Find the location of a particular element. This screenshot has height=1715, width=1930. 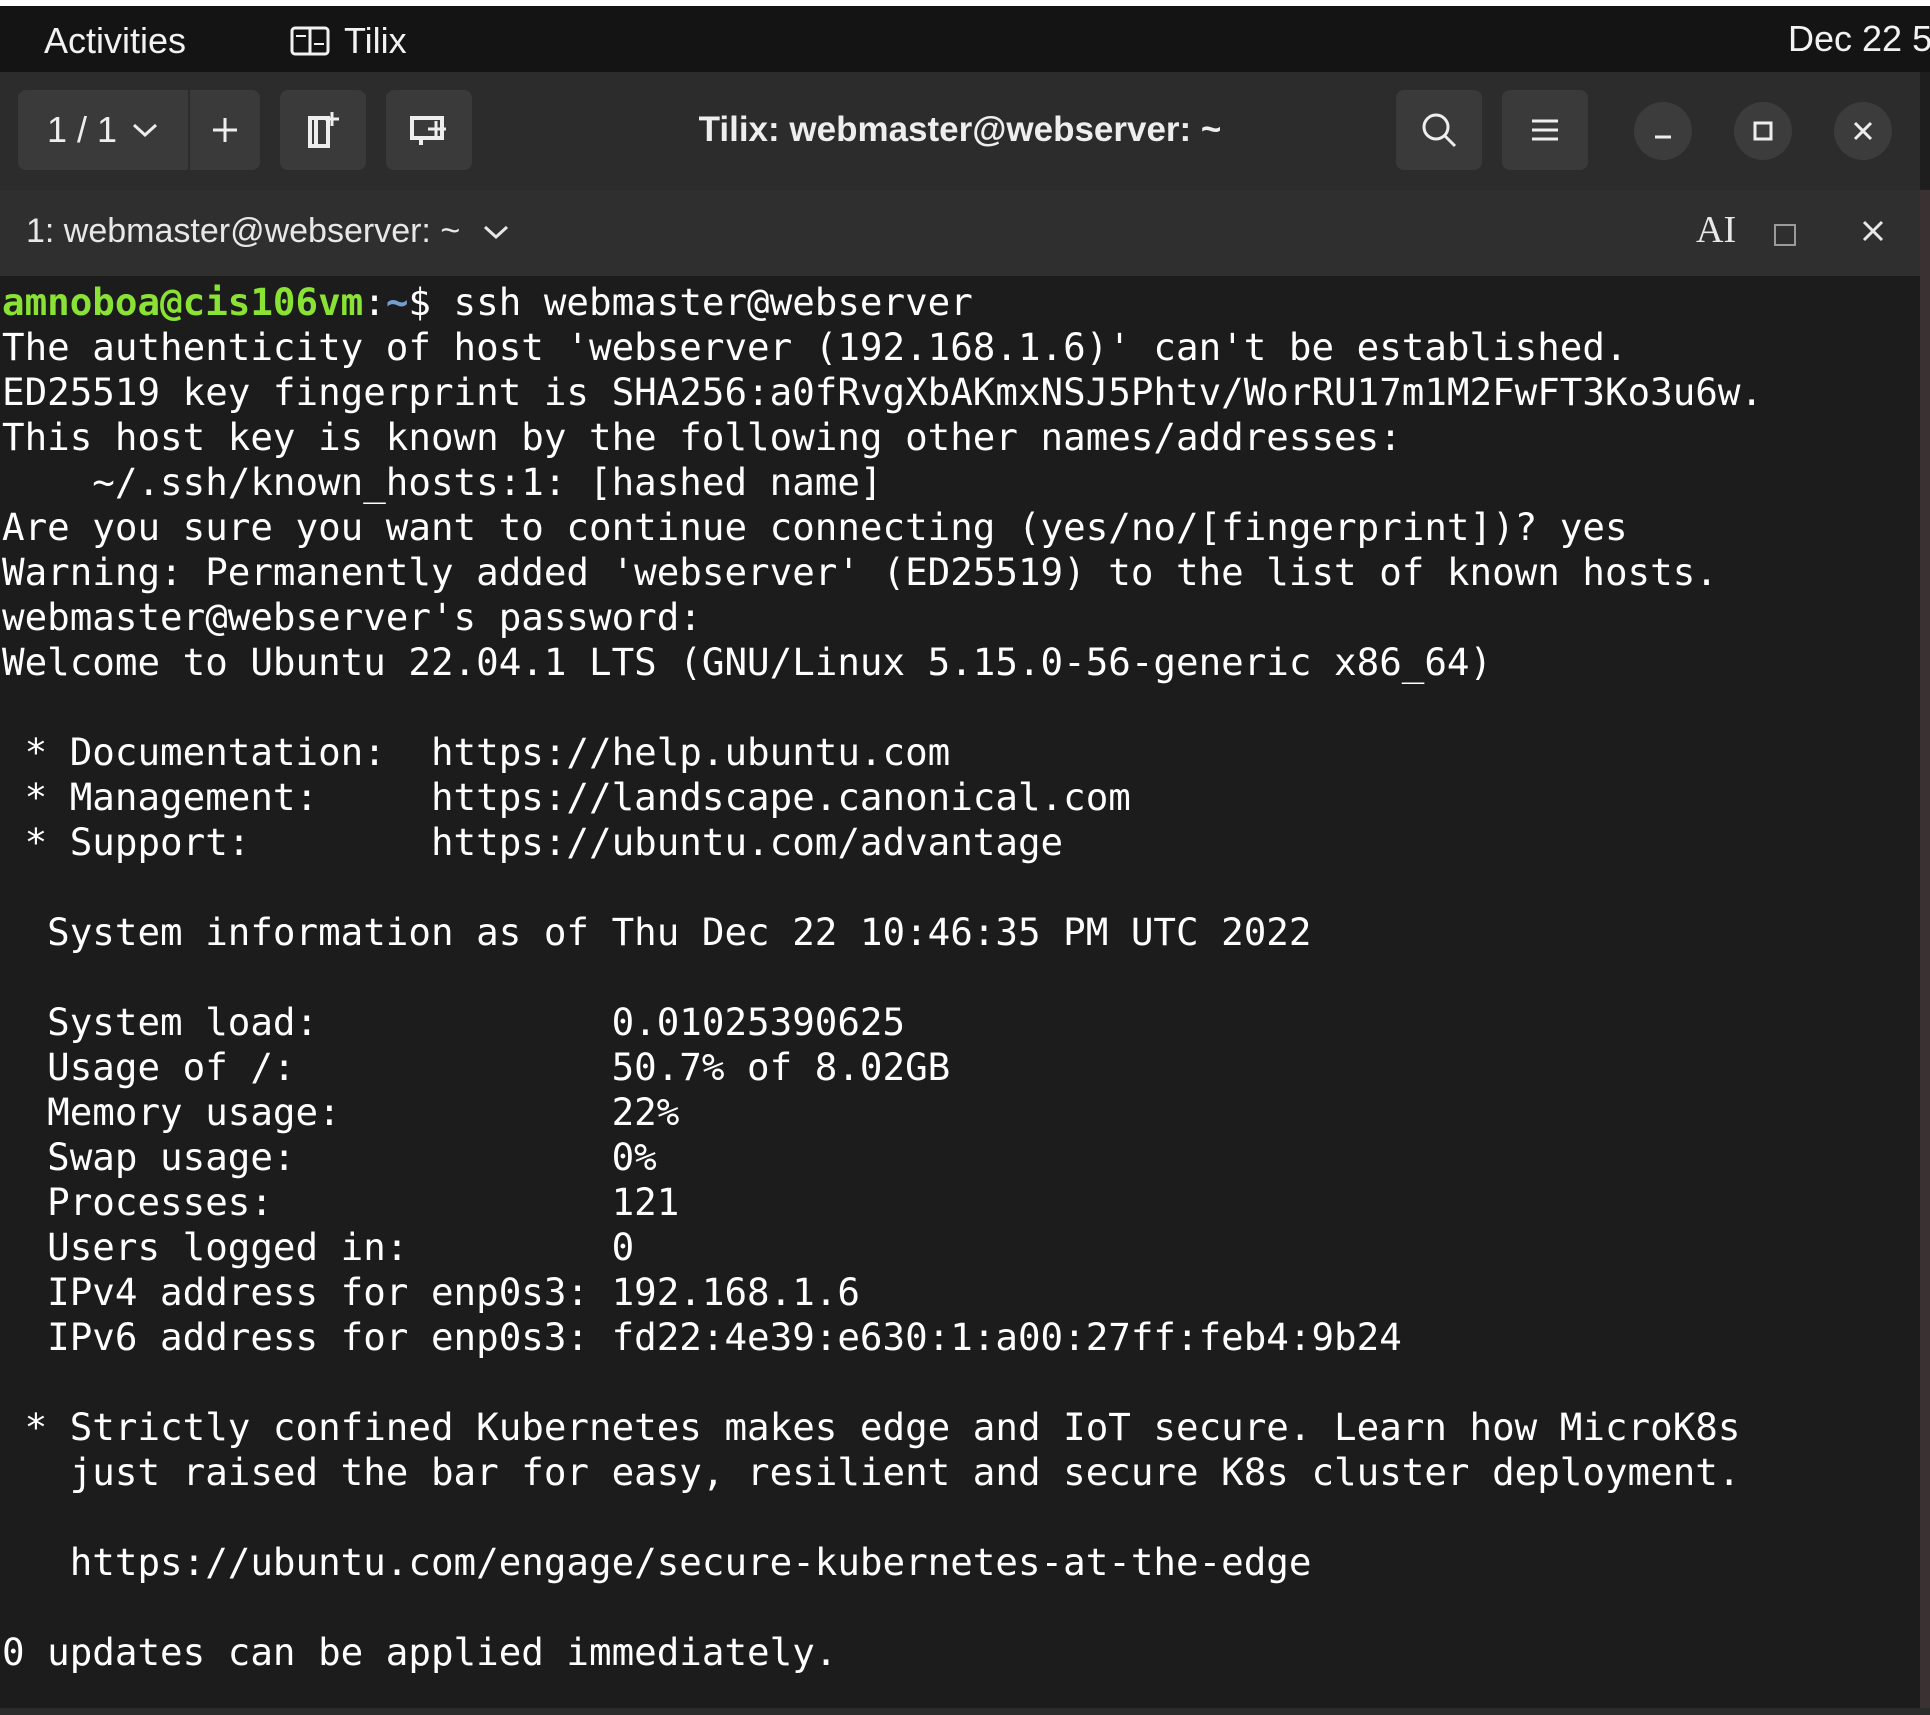

maximize-icon is located at coordinates (1763, 131).